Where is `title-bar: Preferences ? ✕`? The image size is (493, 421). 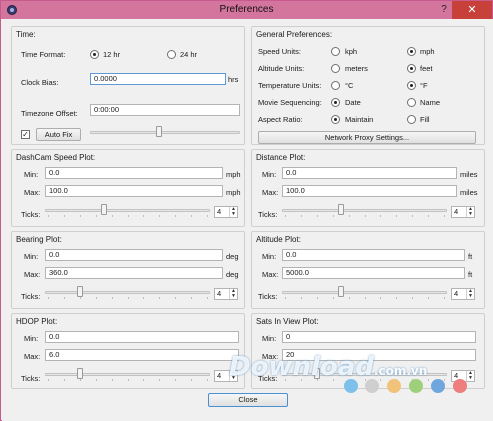
title-bar: Preferences ? ✕ is located at coordinates (246, 10).